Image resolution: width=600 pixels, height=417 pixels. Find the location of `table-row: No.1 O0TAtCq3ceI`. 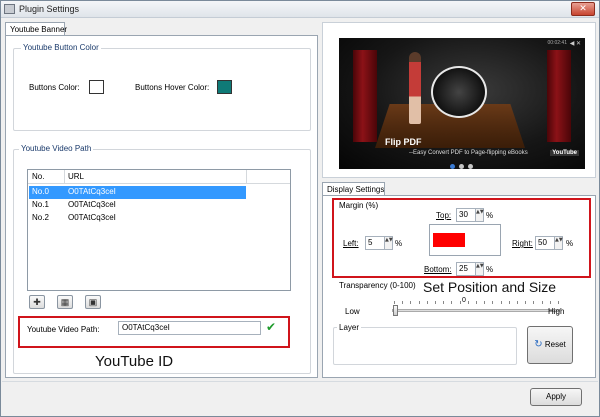

table-row: No.1 O0TAtCq3ceI is located at coordinates (137, 205).